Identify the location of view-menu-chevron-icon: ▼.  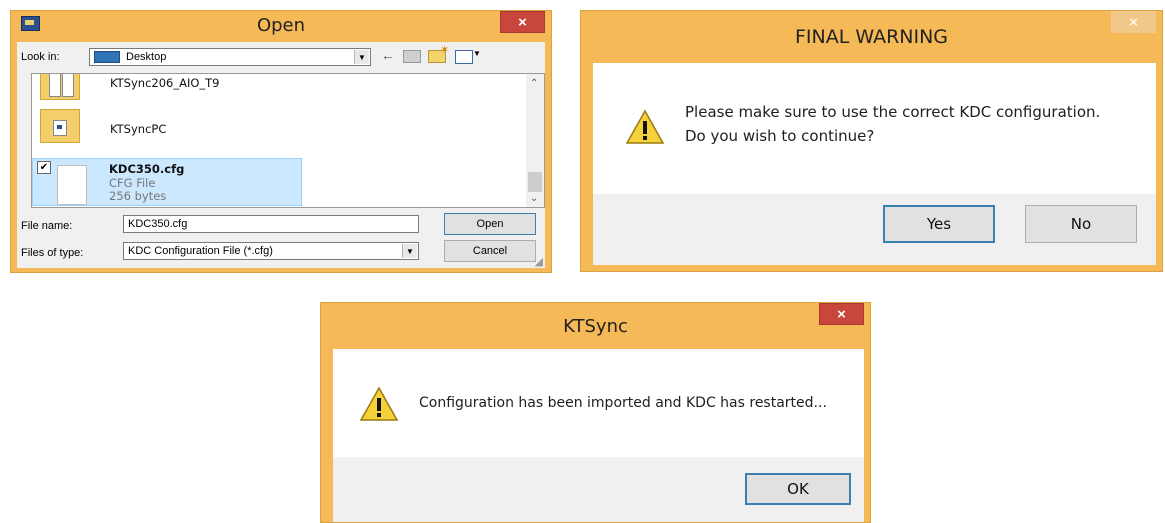
(477, 53).